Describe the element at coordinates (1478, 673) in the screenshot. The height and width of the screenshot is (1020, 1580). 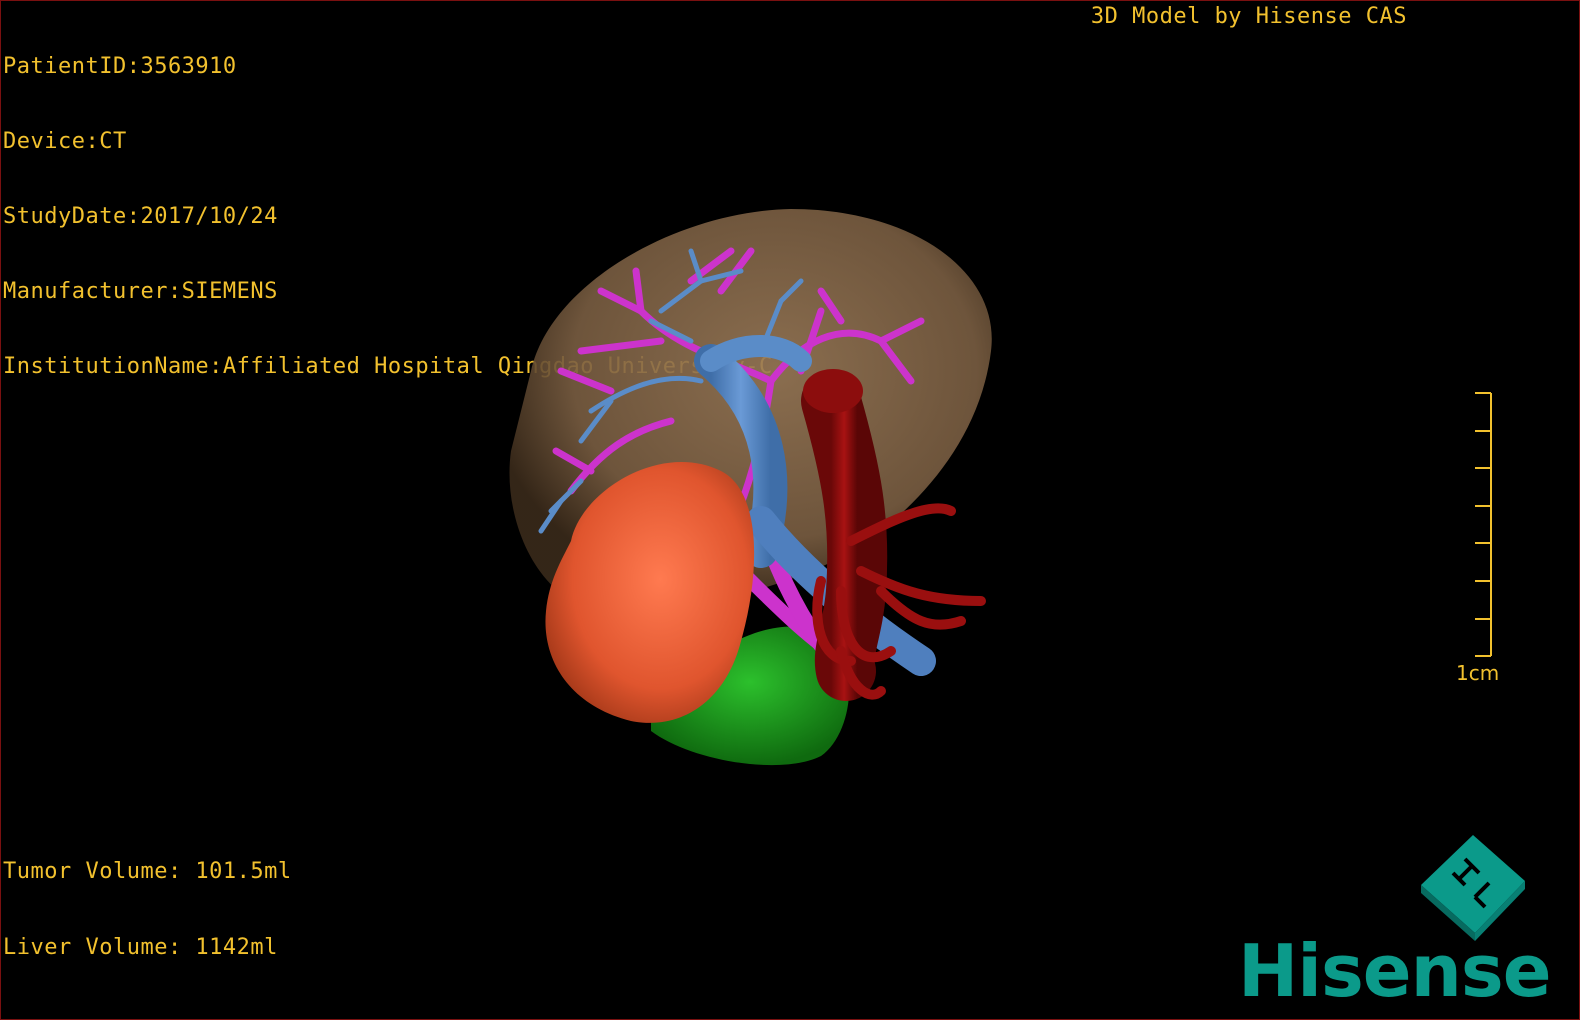
I see `scale-label: 1cm` at that location.